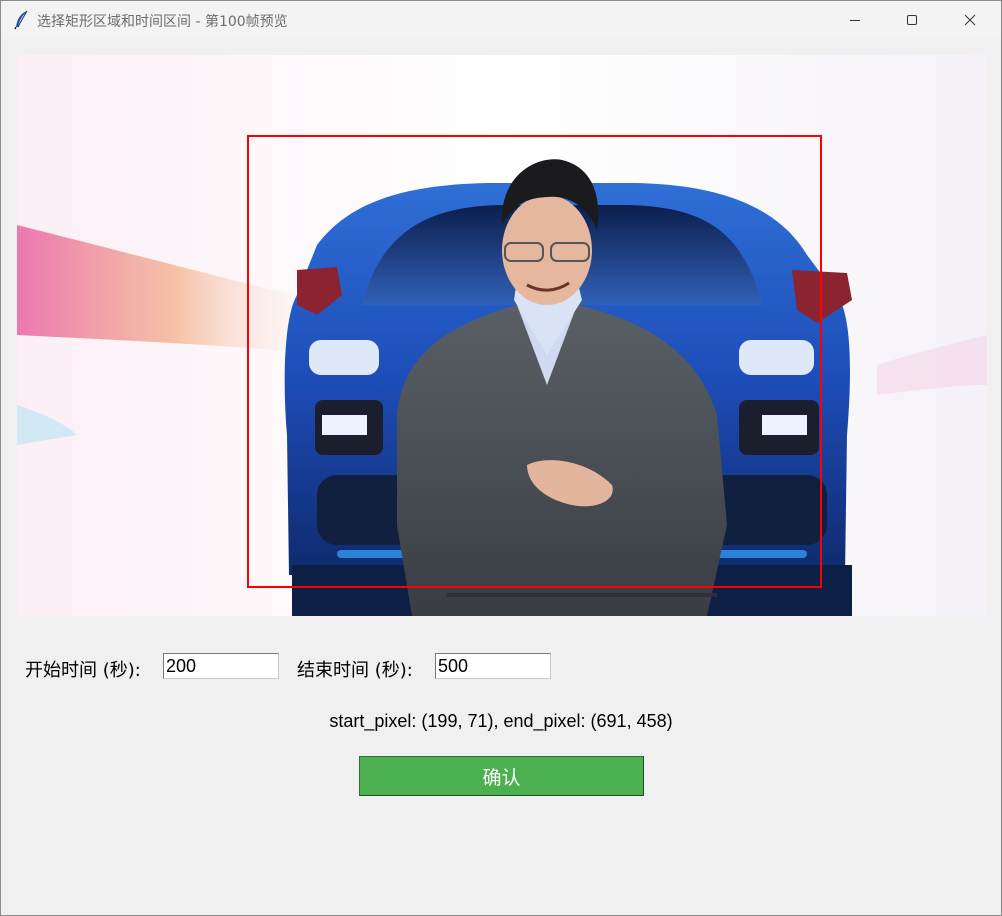 This screenshot has height=916, width=1002. I want to click on minimize-button, so click(855, 20).